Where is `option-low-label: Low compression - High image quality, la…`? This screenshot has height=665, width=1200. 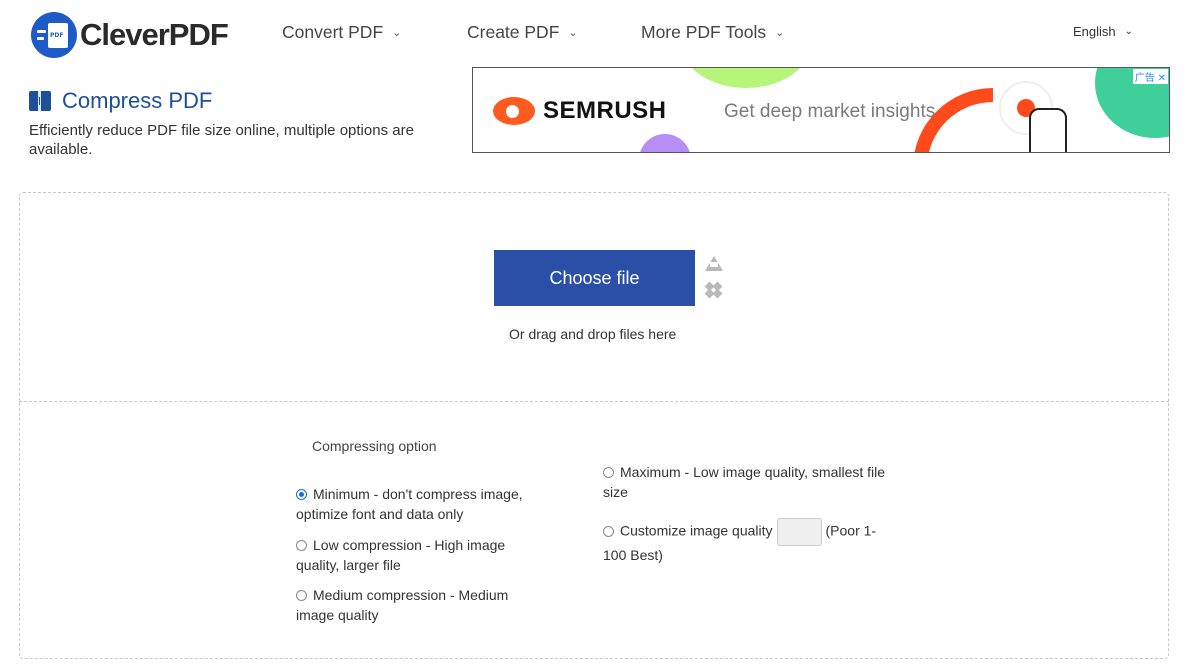 option-low-label: Low compression - High image quality, la… is located at coordinates (401, 555).